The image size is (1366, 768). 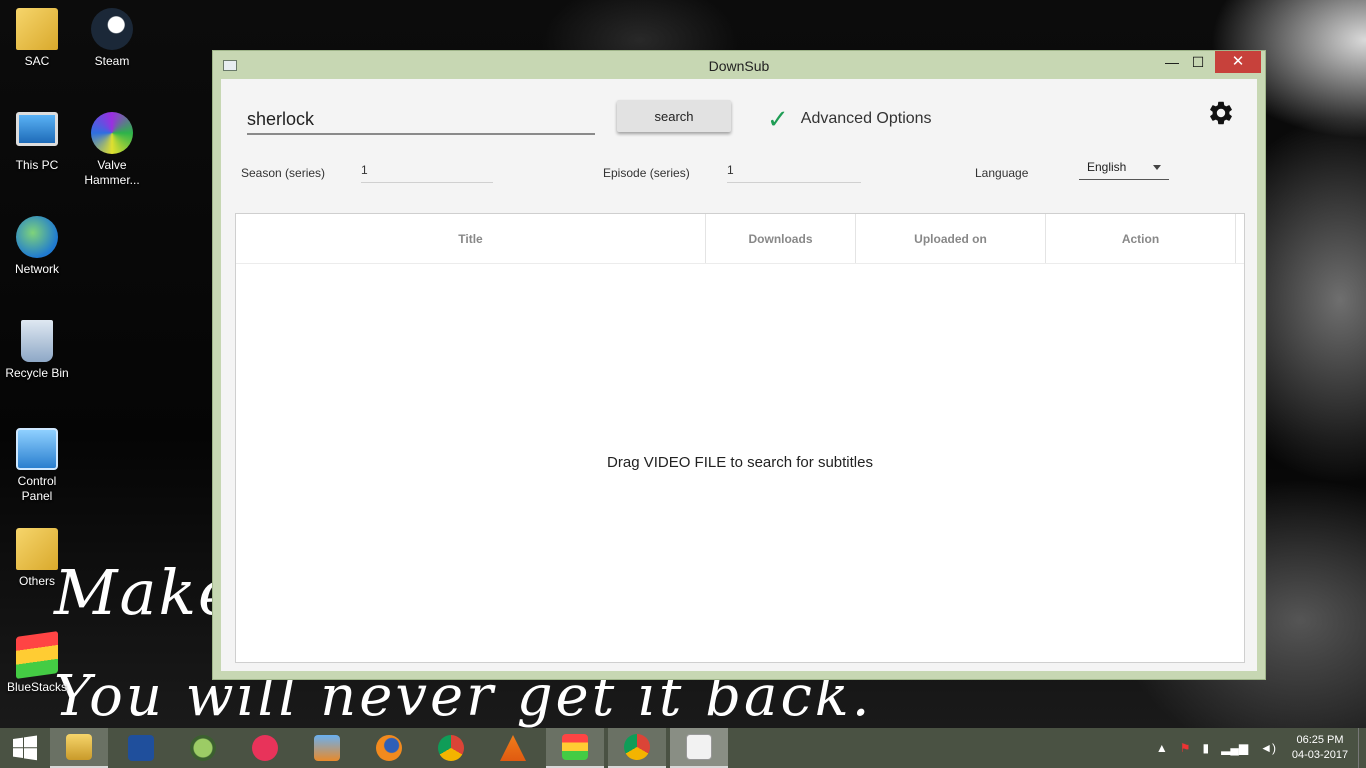 What do you see at coordinates (1221, 113) in the screenshot?
I see `gear-icon` at bounding box center [1221, 113].